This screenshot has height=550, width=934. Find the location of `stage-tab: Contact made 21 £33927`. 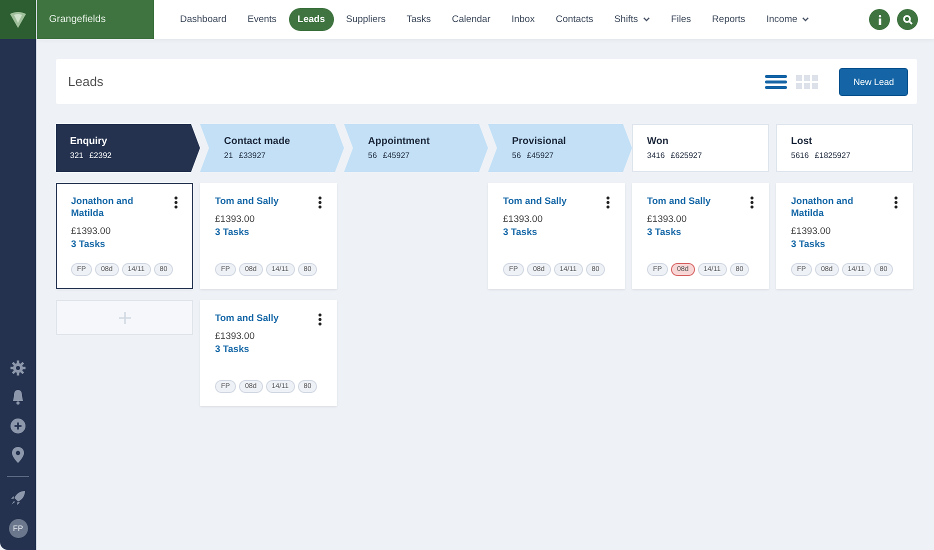

stage-tab: Contact made 21 £33927 is located at coordinates (272, 148).